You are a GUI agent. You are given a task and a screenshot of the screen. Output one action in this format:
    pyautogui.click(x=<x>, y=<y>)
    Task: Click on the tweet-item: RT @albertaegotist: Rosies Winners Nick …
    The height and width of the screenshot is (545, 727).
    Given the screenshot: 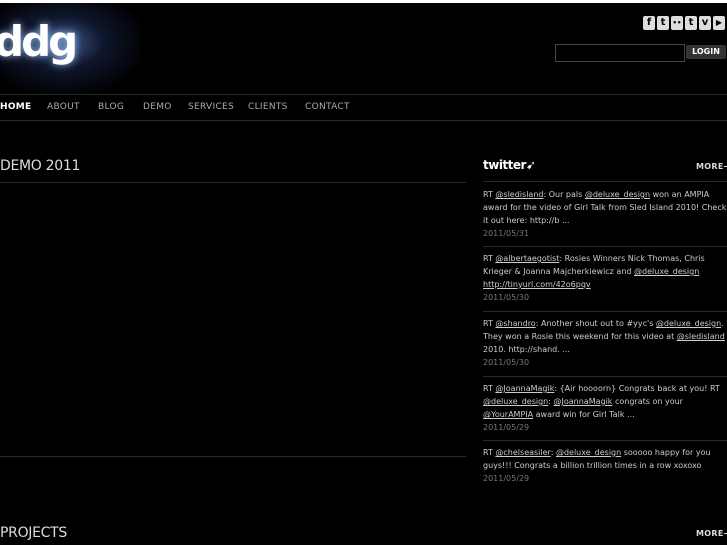 What is the action you would take?
    pyautogui.click(x=605, y=278)
    